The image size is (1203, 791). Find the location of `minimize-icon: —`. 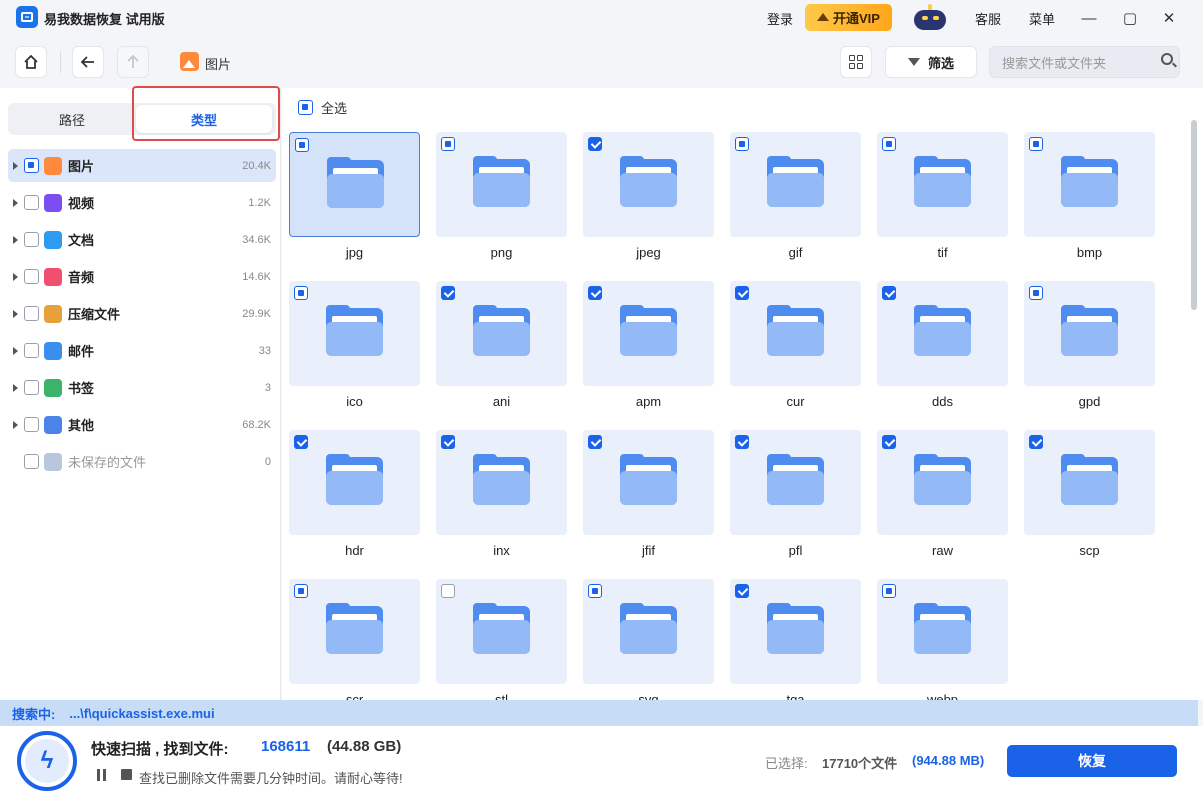

minimize-icon: — is located at coordinates (1089, 18).